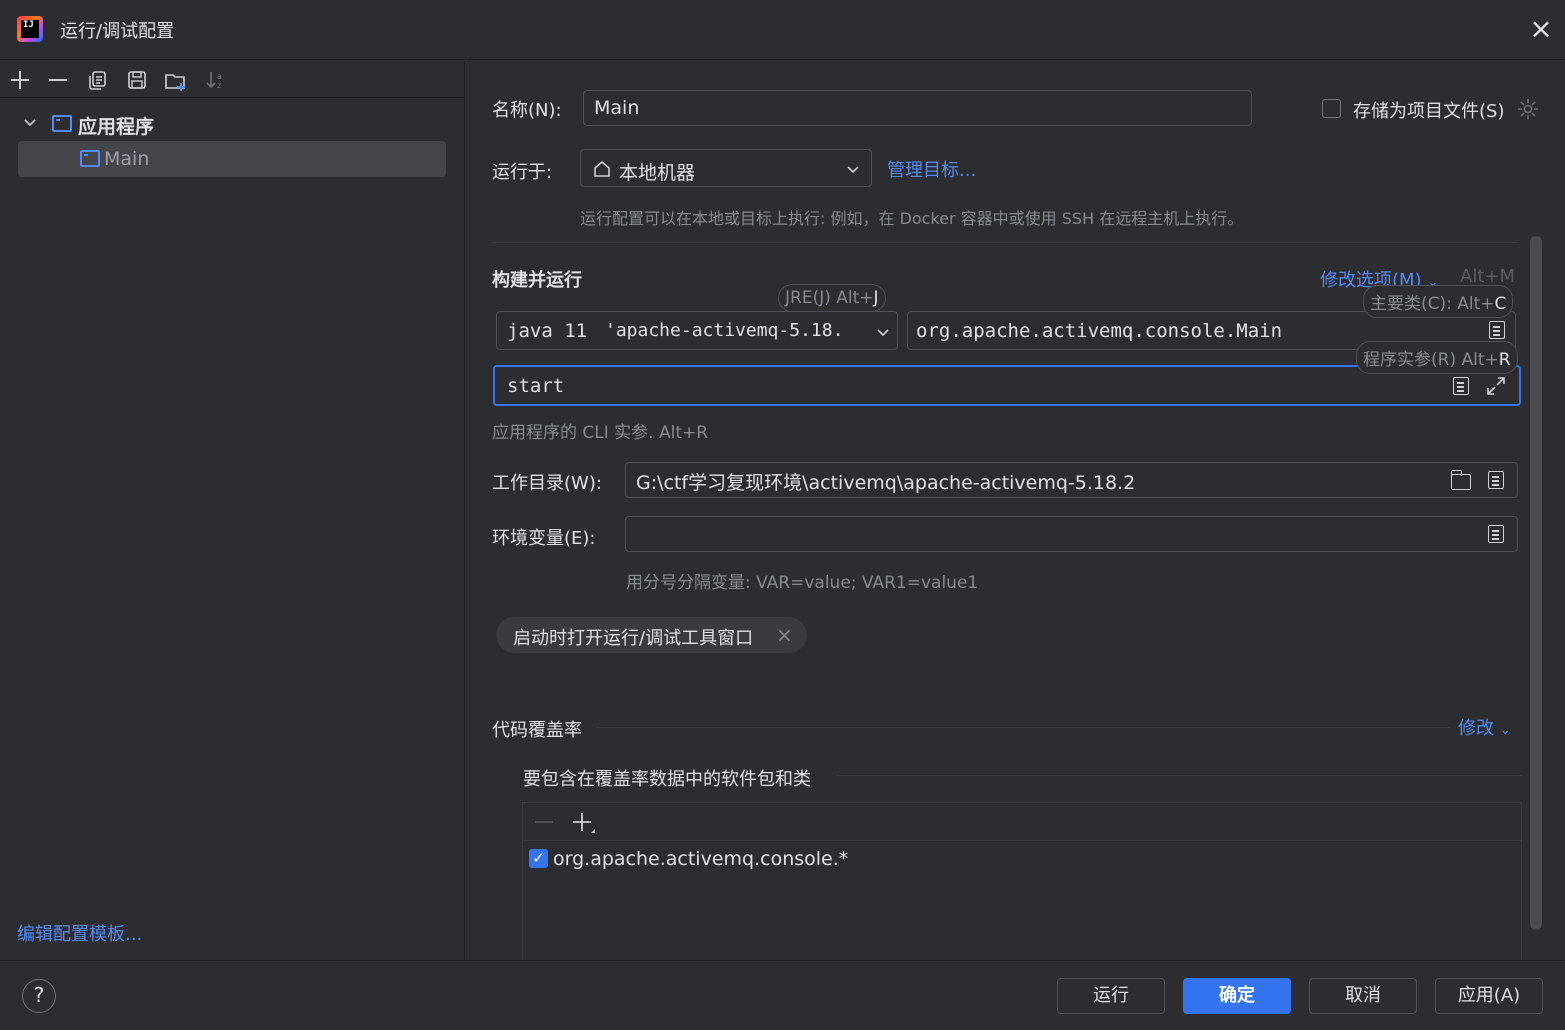 Image resolution: width=1565 pixels, height=1030 pixels. What do you see at coordinates (219, 76) in the screenshot?
I see `svg-text: a` at bounding box center [219, 76].